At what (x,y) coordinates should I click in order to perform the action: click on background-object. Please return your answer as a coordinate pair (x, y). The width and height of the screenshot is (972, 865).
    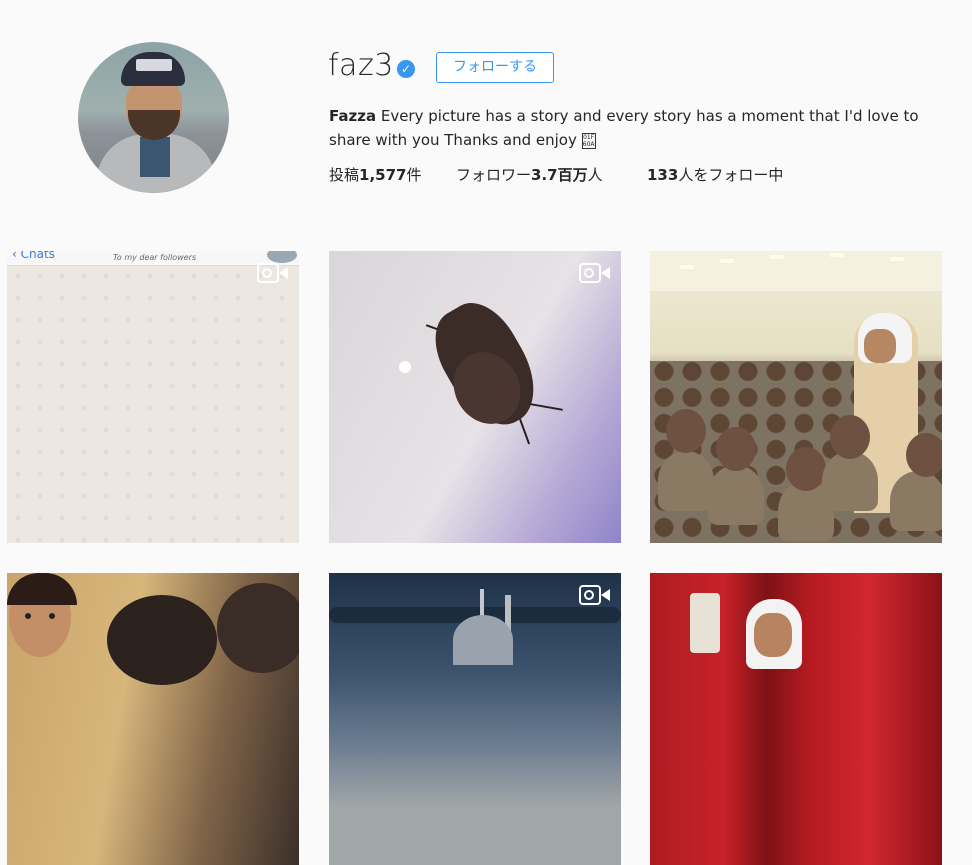
    Looking at the image, I should click on (705, 623).